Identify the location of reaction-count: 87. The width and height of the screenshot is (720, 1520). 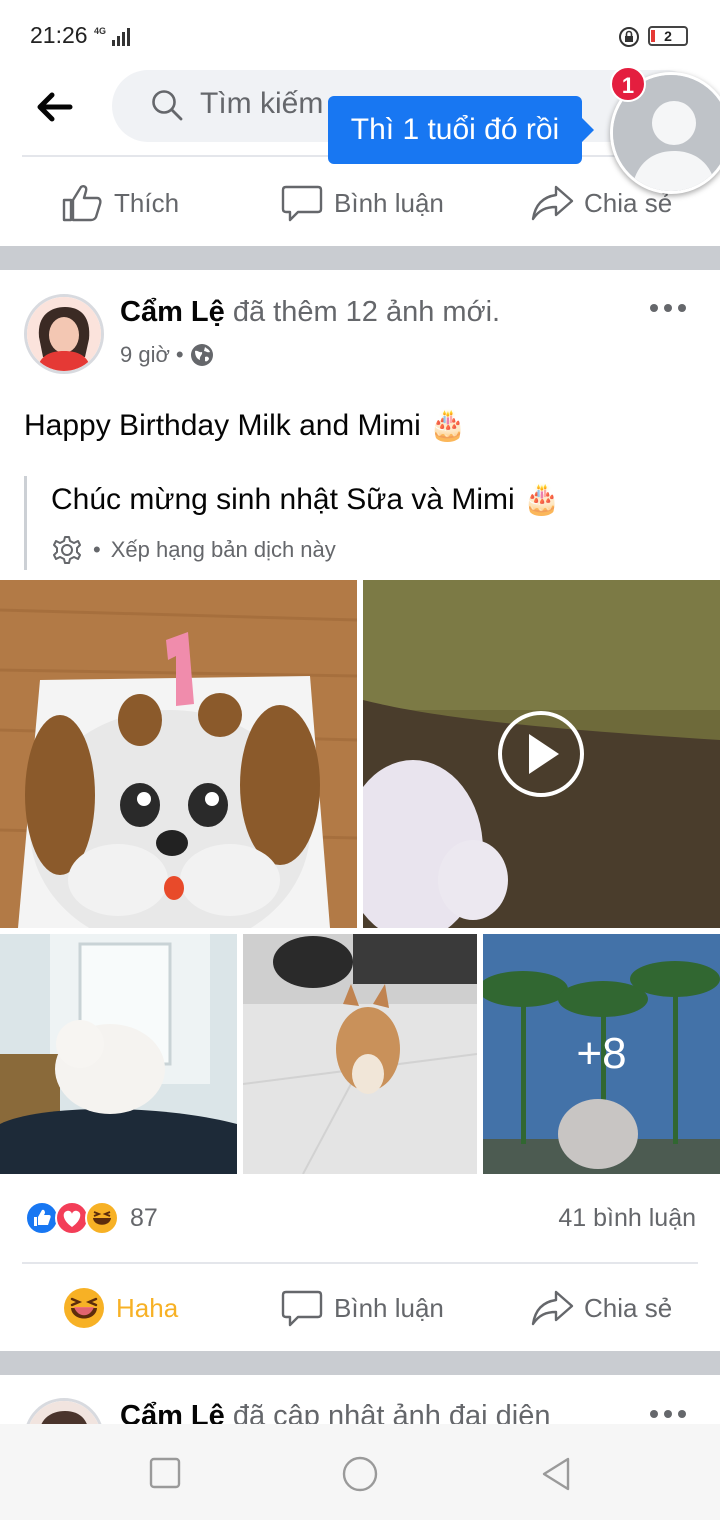
(144, 1217).